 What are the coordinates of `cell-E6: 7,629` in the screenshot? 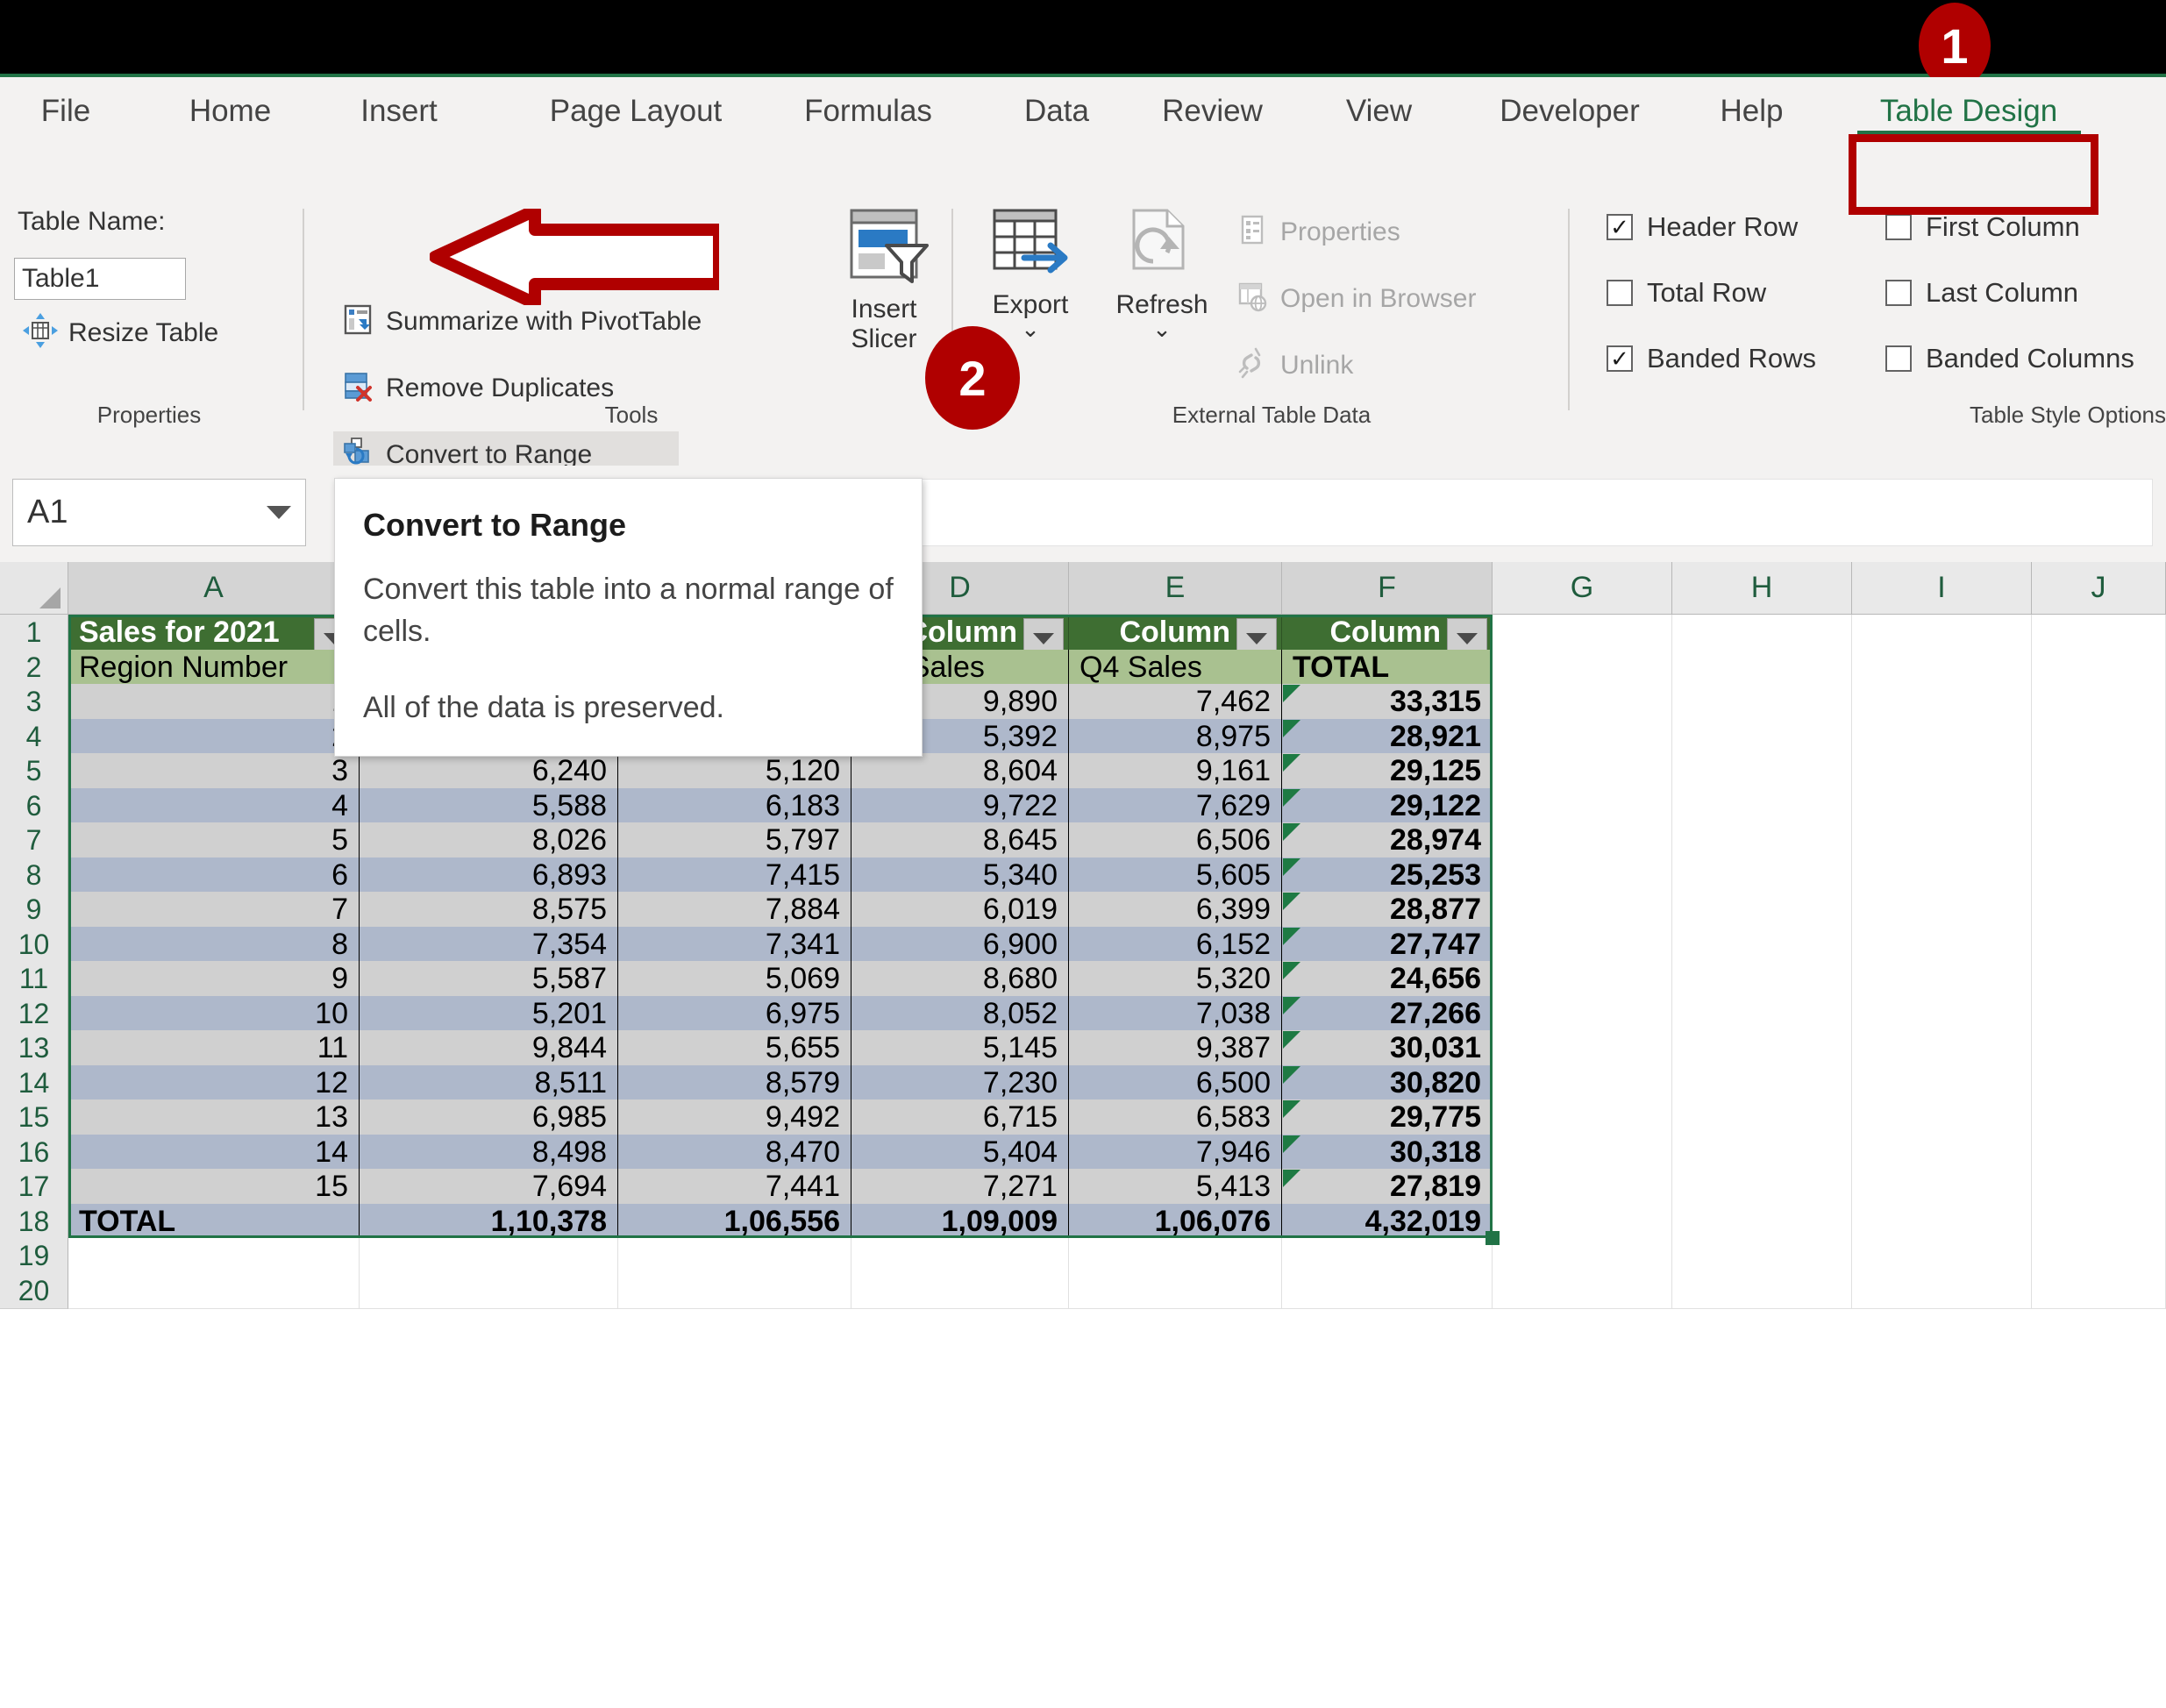 It's located at (1175, 806).